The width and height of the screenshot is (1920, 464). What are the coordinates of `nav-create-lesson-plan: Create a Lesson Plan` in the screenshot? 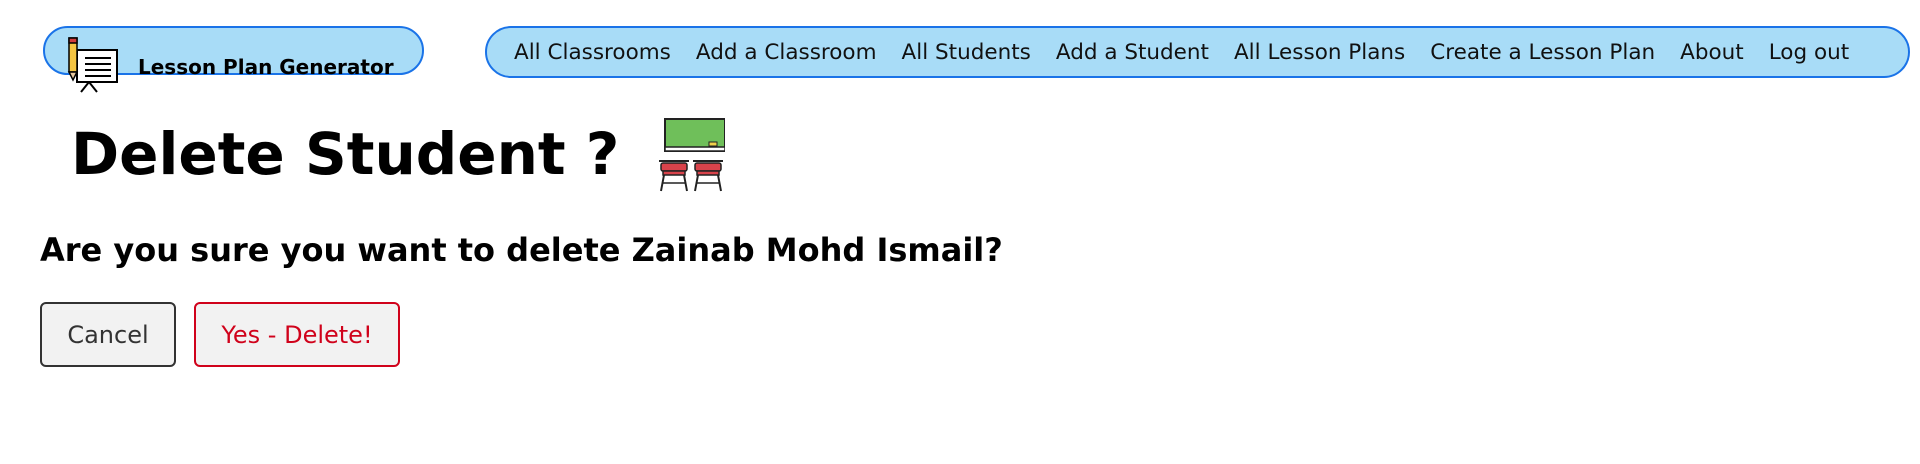 It's located at (1542, 52).